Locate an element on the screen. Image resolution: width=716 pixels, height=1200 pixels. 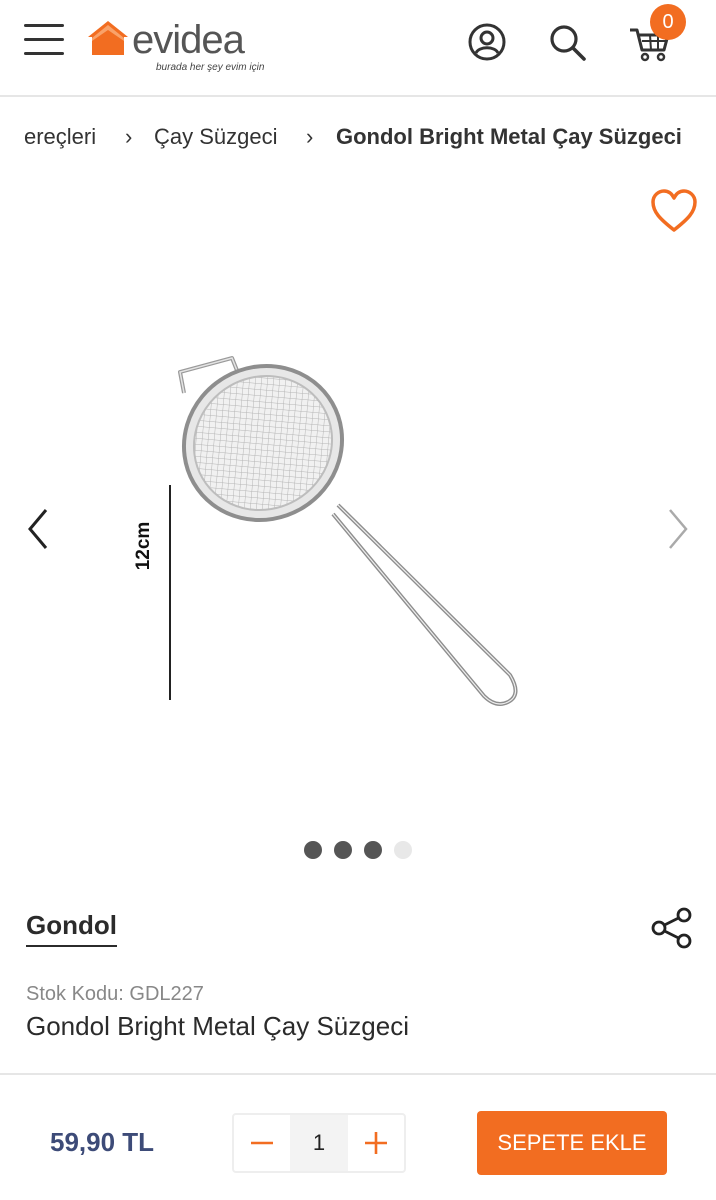
user-icon is located at coordinates (487, 42).